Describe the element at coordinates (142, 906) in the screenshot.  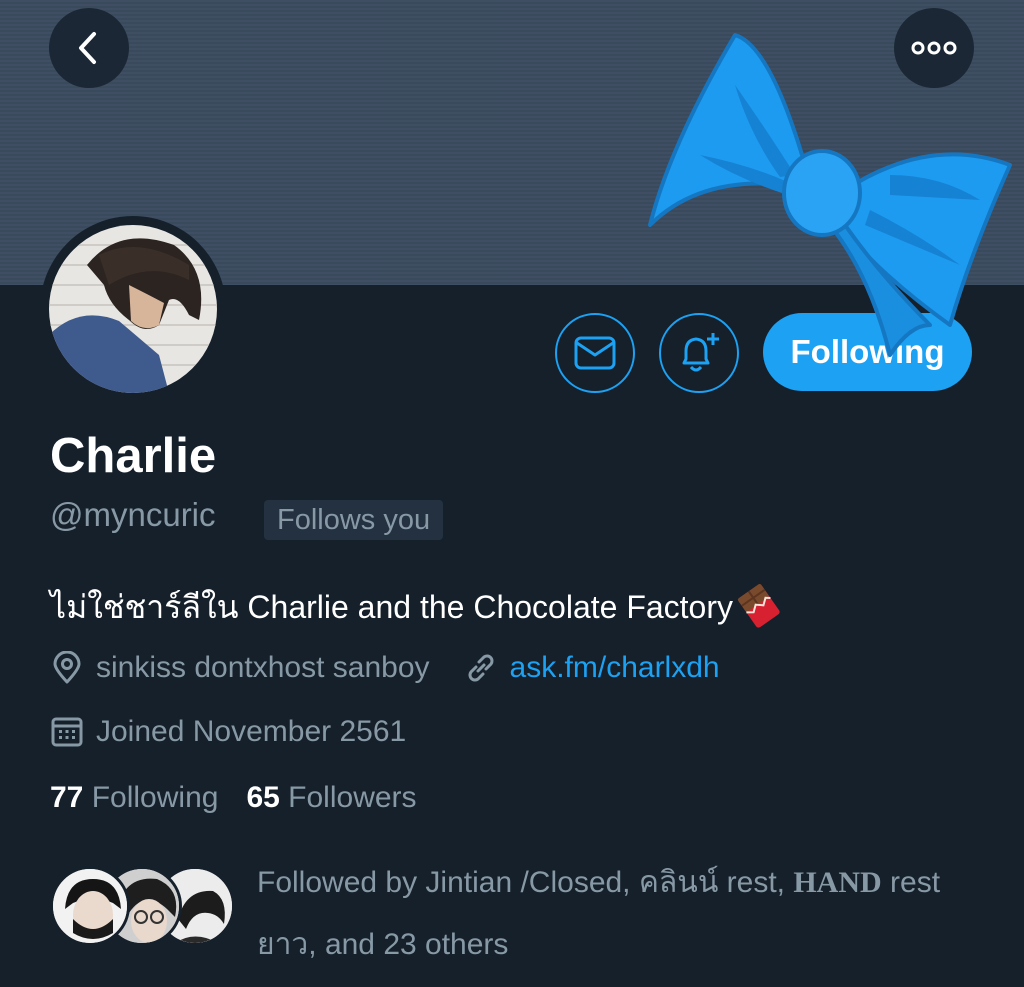
I see `followed-by-avatars` at that location.